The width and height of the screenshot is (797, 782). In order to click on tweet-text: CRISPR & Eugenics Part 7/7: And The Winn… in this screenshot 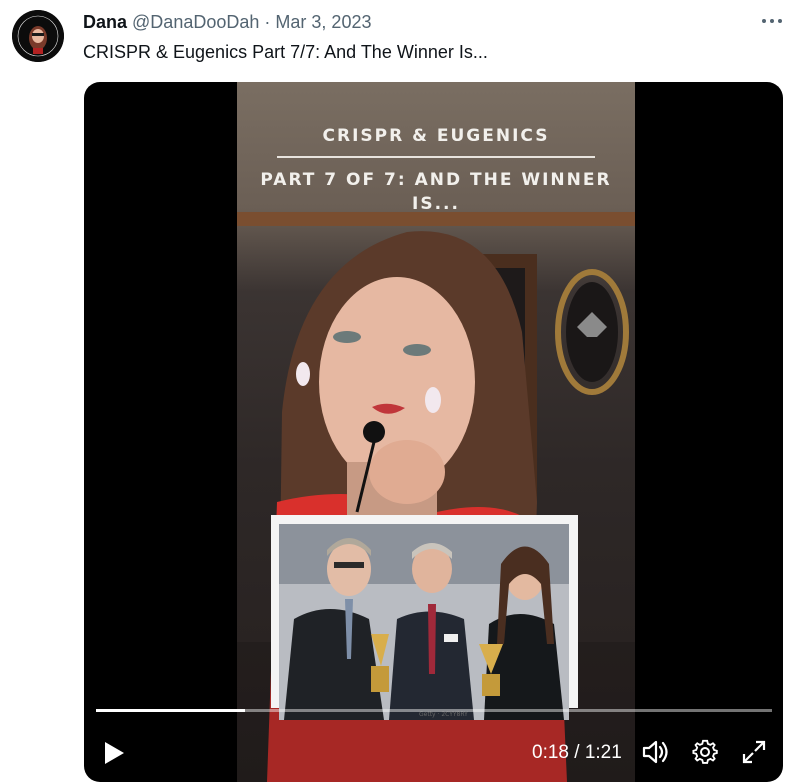, I will do `click(285, 52)`.